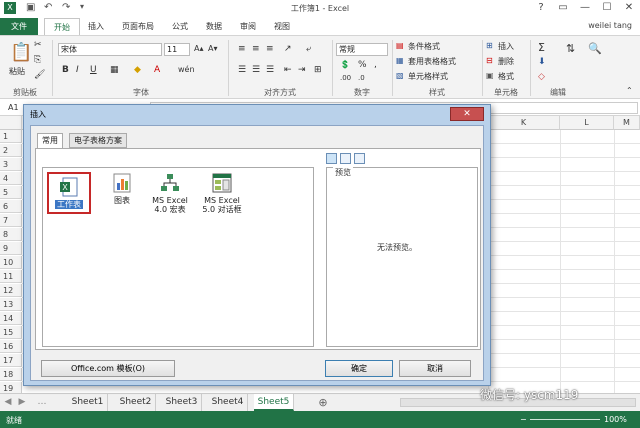  I want to click on format-cells-button: 格式, so click(506, 76).